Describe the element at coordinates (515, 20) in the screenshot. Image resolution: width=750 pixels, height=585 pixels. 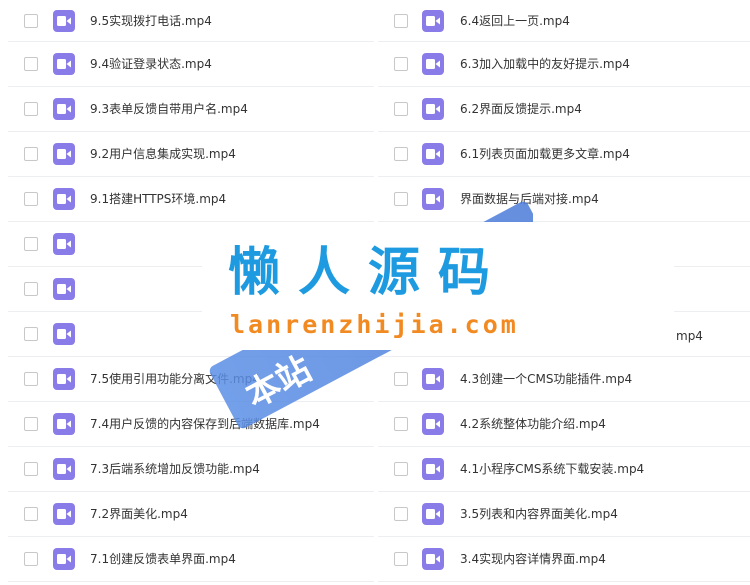
I see `file-name: 6.4返回上一页.mp4` at that location.